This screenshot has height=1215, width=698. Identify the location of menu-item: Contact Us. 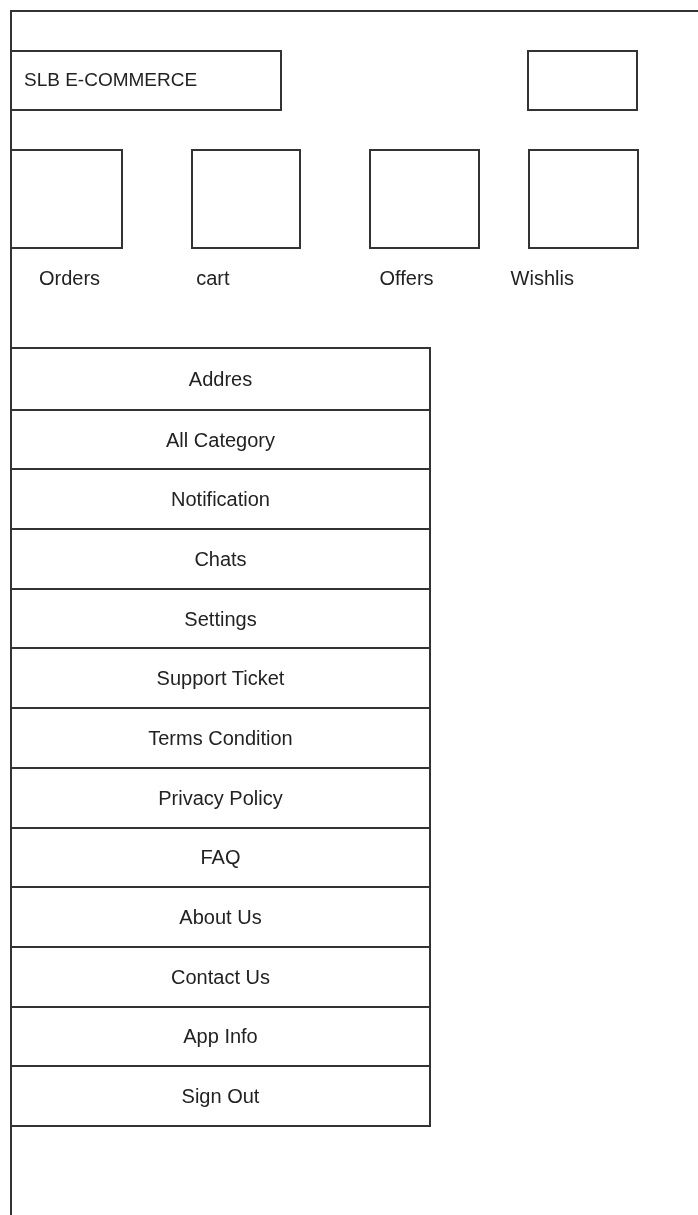
(220, 975).